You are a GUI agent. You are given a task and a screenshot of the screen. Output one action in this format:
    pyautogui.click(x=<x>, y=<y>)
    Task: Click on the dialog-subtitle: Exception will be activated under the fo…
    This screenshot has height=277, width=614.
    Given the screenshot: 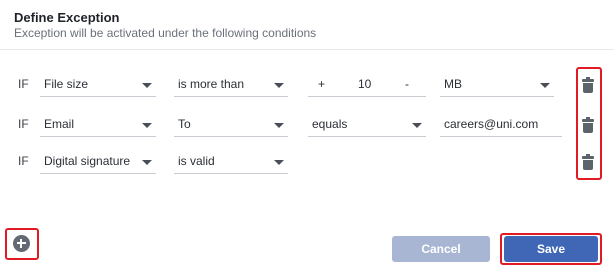 What is the action you would take?
    pyautogui.click(x=165, y=33)
    